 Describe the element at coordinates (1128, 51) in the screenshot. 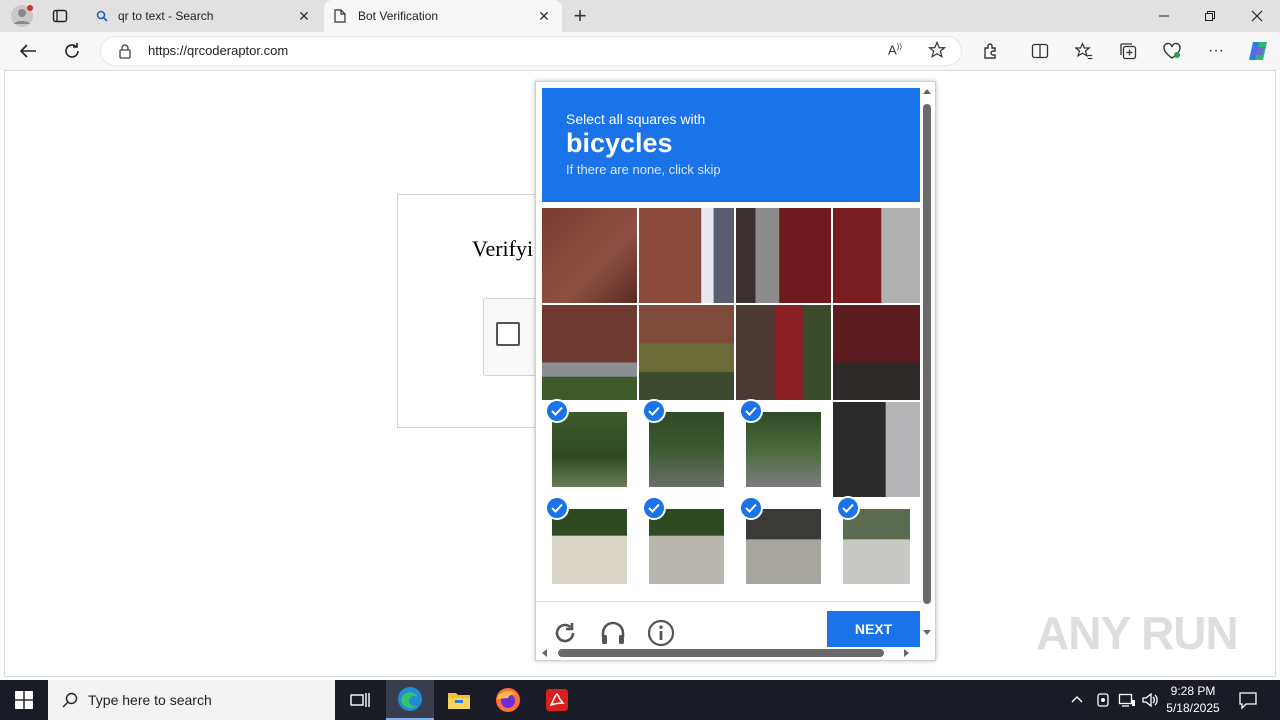

I see `collections-icon` at that location.